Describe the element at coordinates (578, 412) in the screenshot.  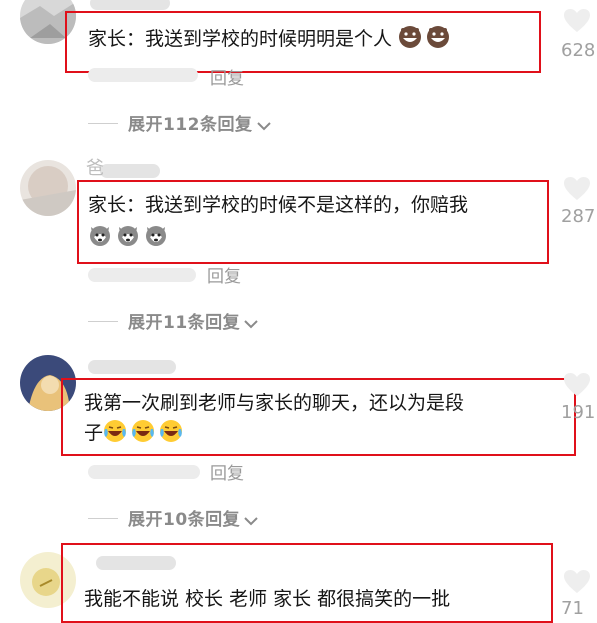
I see `like-count: 191` at that location.